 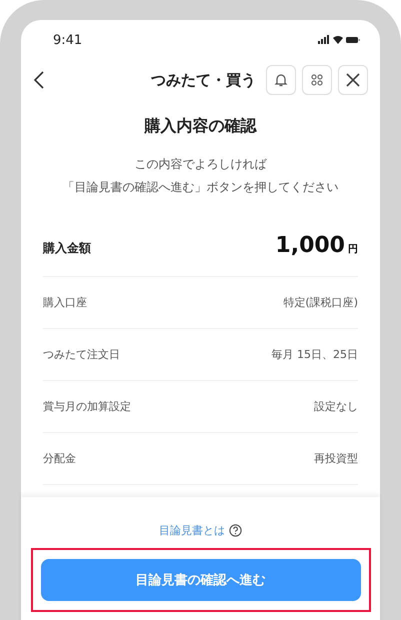 What do you see at coordinates (87, 406) in the screenshot?
I see `row-label: 賞与月の加算設定` at bounding box center [87, 406].